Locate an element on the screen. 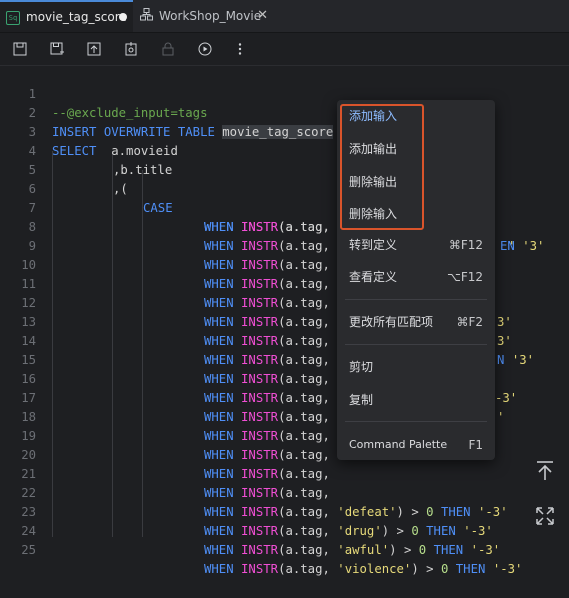 This screenshot has width=569, height=598. tab-workshop-movie: WorkShop_Movie ✕ is located at coordinates (205, 16).